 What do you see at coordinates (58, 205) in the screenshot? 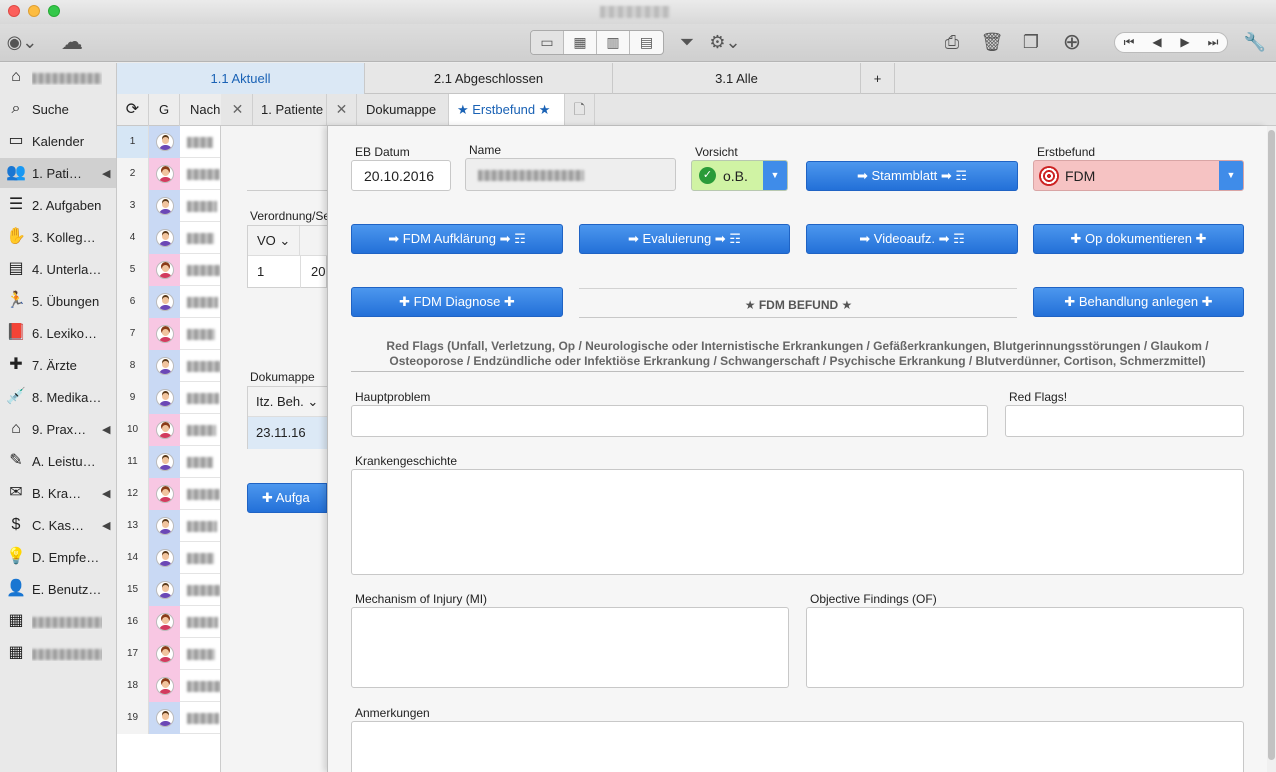
I see `sidebar-item: ☰ 2. Aufgaben` at bounding box center [58, 205].